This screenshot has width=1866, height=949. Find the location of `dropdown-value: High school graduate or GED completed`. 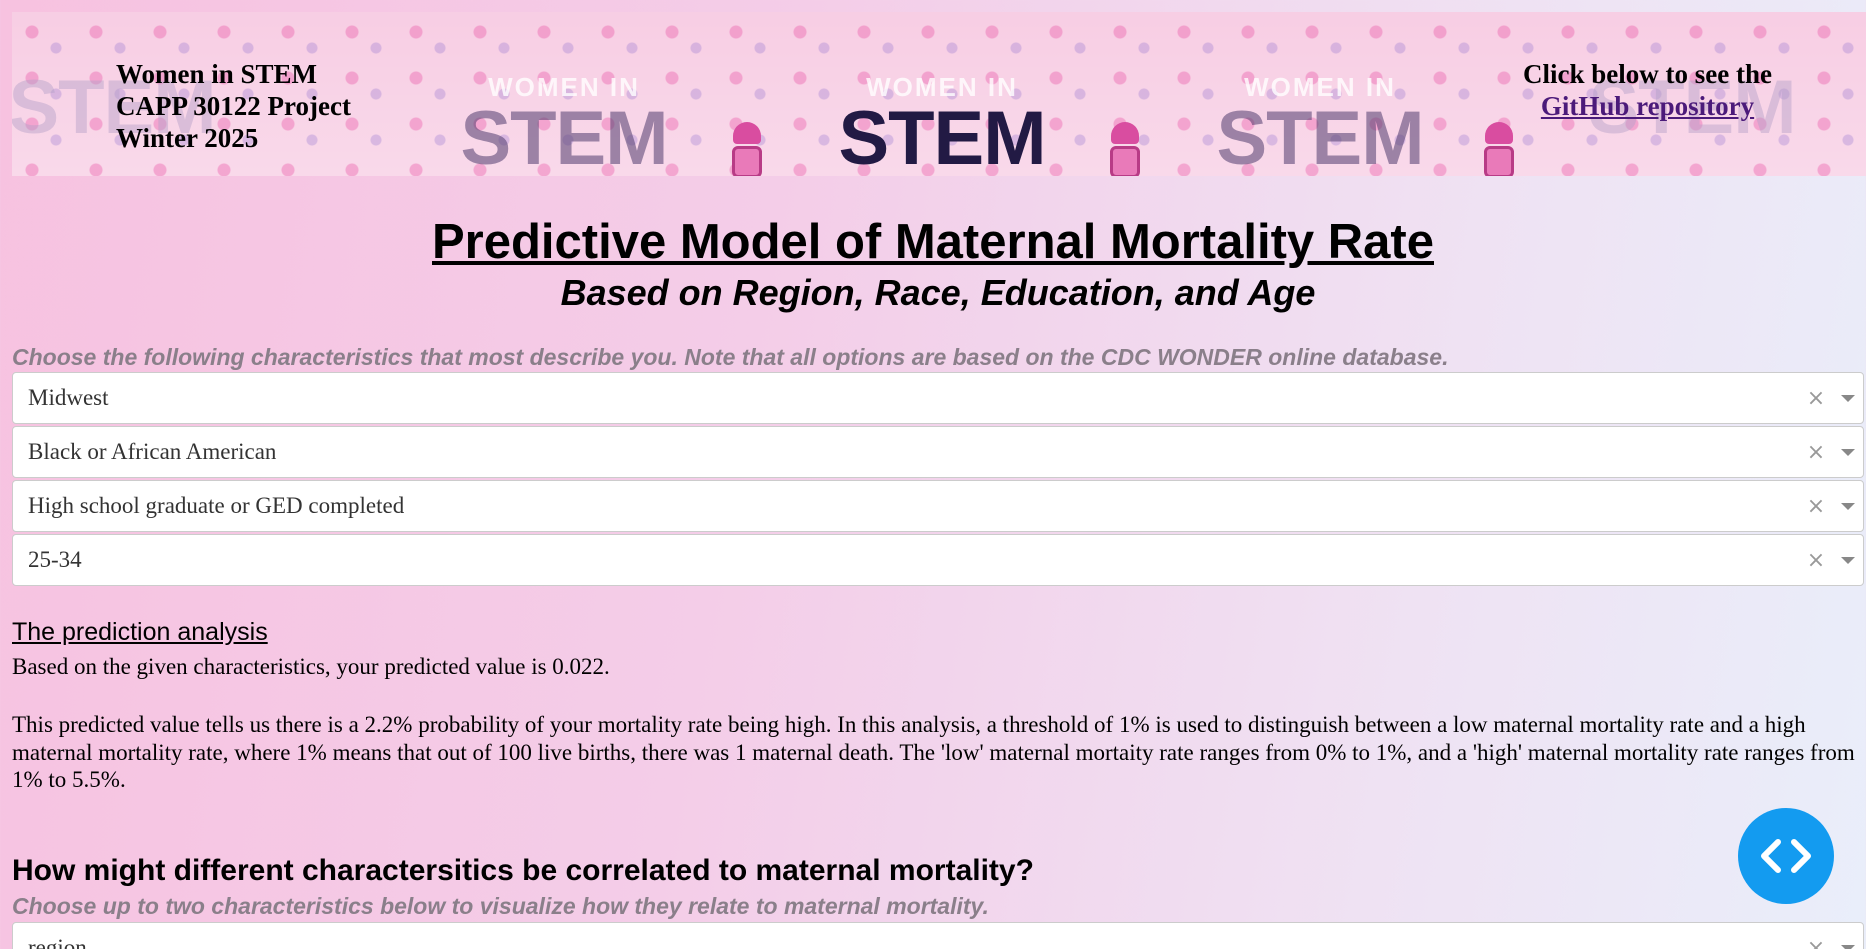

dropdown-value: High school graduate or GED completed is located at coordinates (216, 505).